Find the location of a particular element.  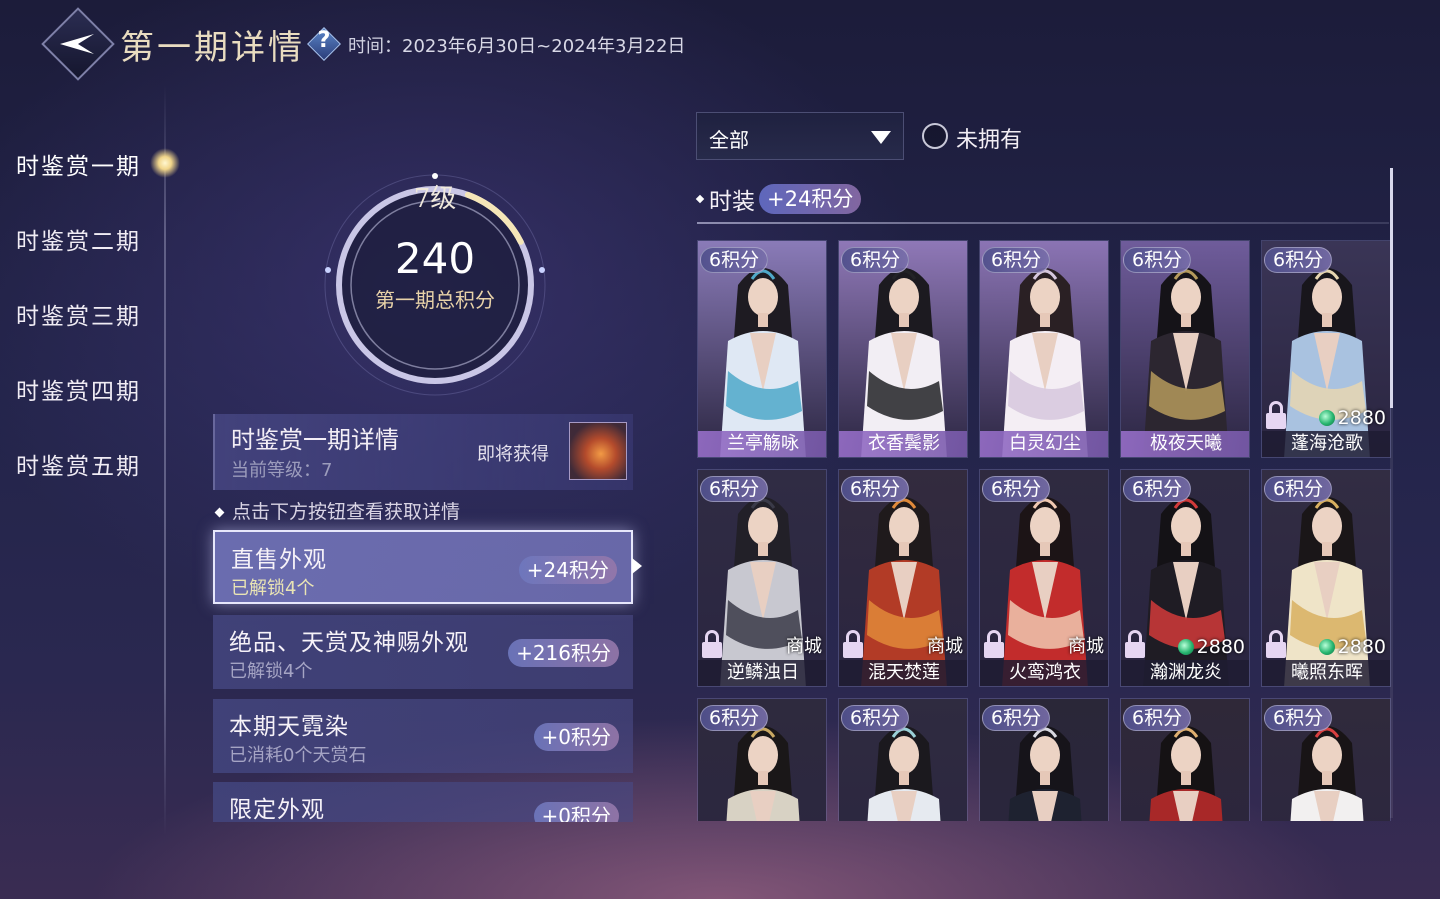

nav-item-5: 时鉴赏五期 is located at coordinates (78, 464).